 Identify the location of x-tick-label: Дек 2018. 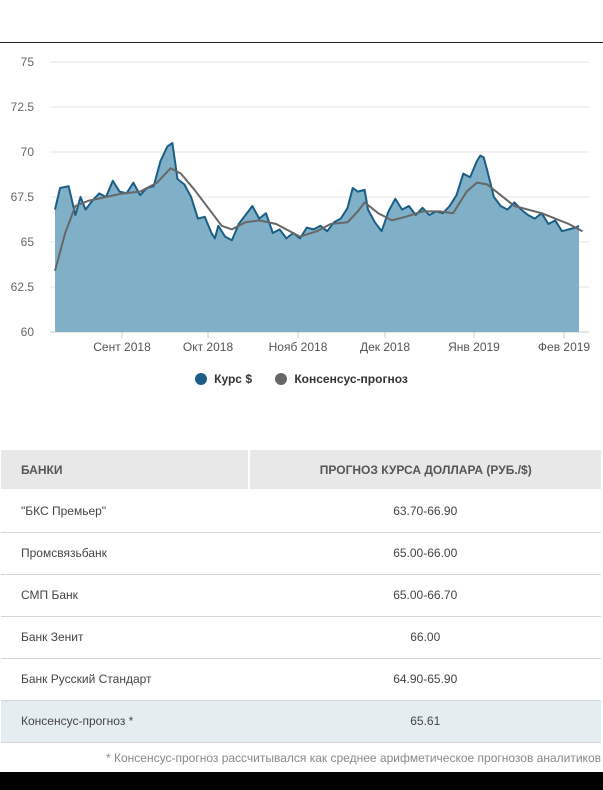
(385, 347).